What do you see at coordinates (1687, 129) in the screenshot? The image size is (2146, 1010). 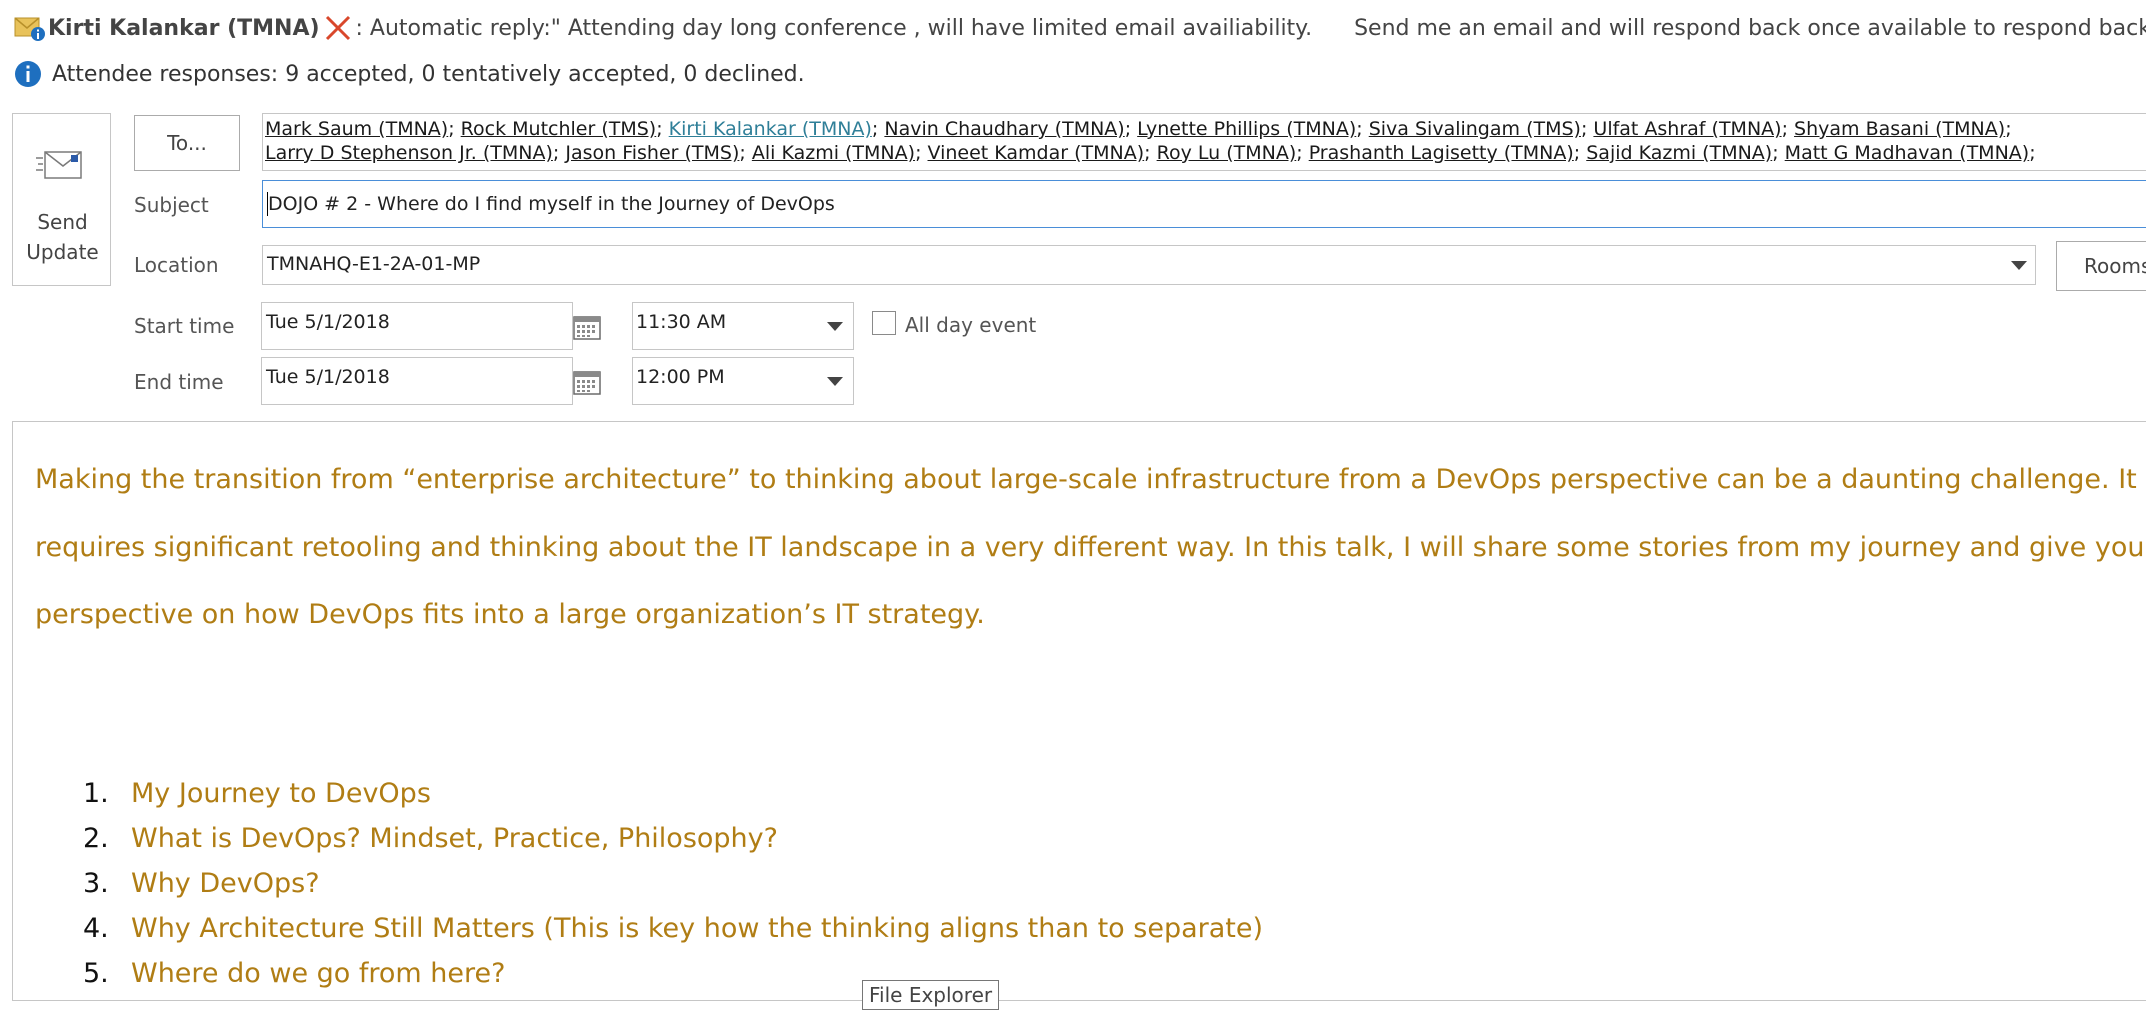 I see `recipient-chip: Ulfat Ashraf (TMNA)` at bounding box center [1687, 129].